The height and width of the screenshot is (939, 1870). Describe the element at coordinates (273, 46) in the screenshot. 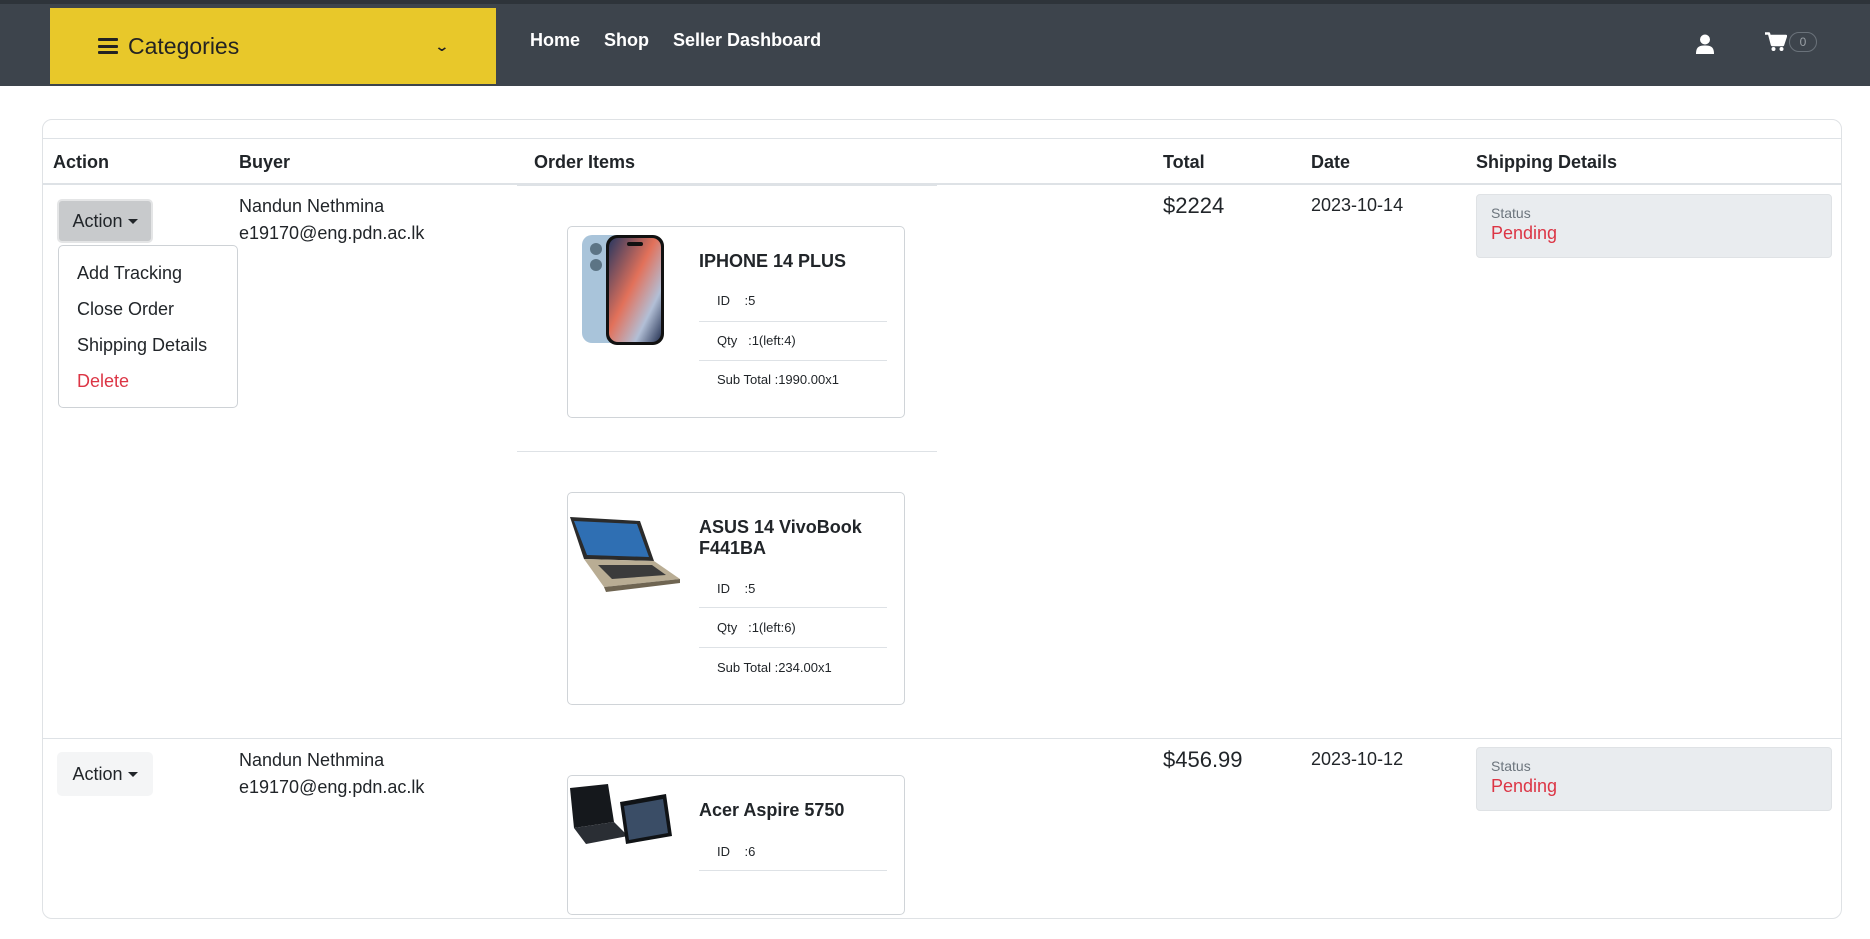

I see `categories-button: Categories ⌄` at that location.